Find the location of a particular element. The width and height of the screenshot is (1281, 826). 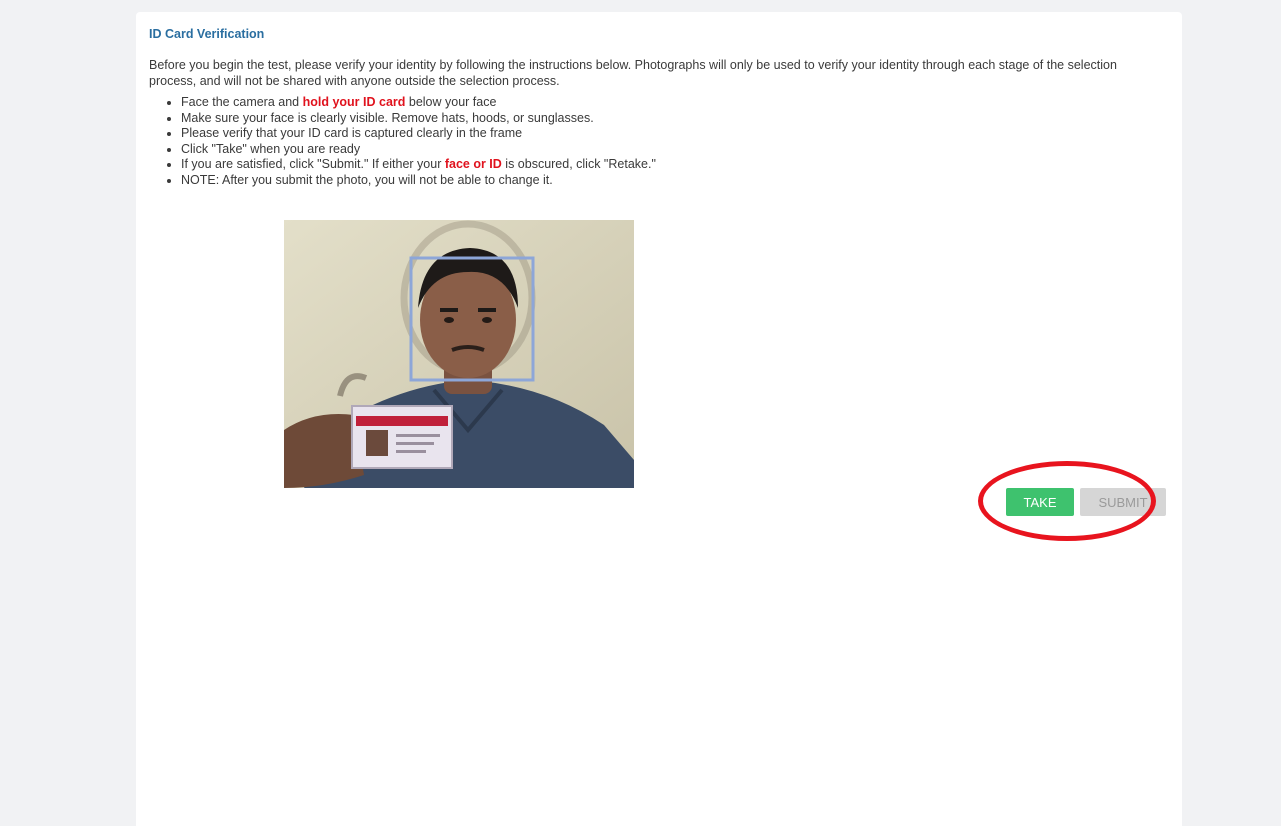

camera-preview is located at coordinates (459, 354).